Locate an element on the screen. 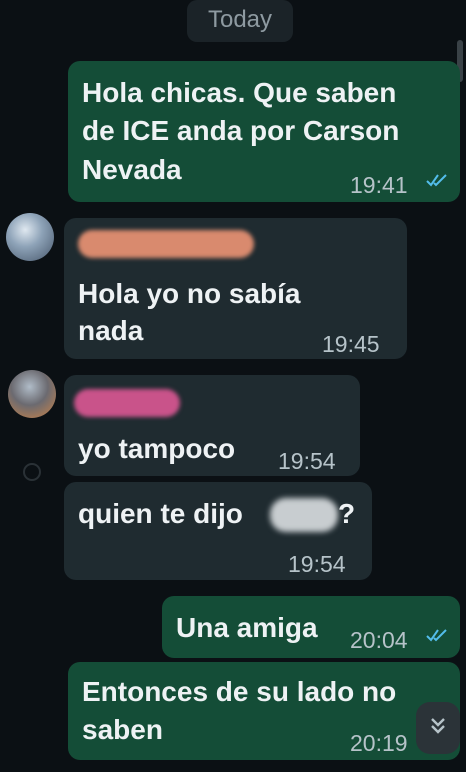  message-time: 20:19 is located at coordinates (379, 743).